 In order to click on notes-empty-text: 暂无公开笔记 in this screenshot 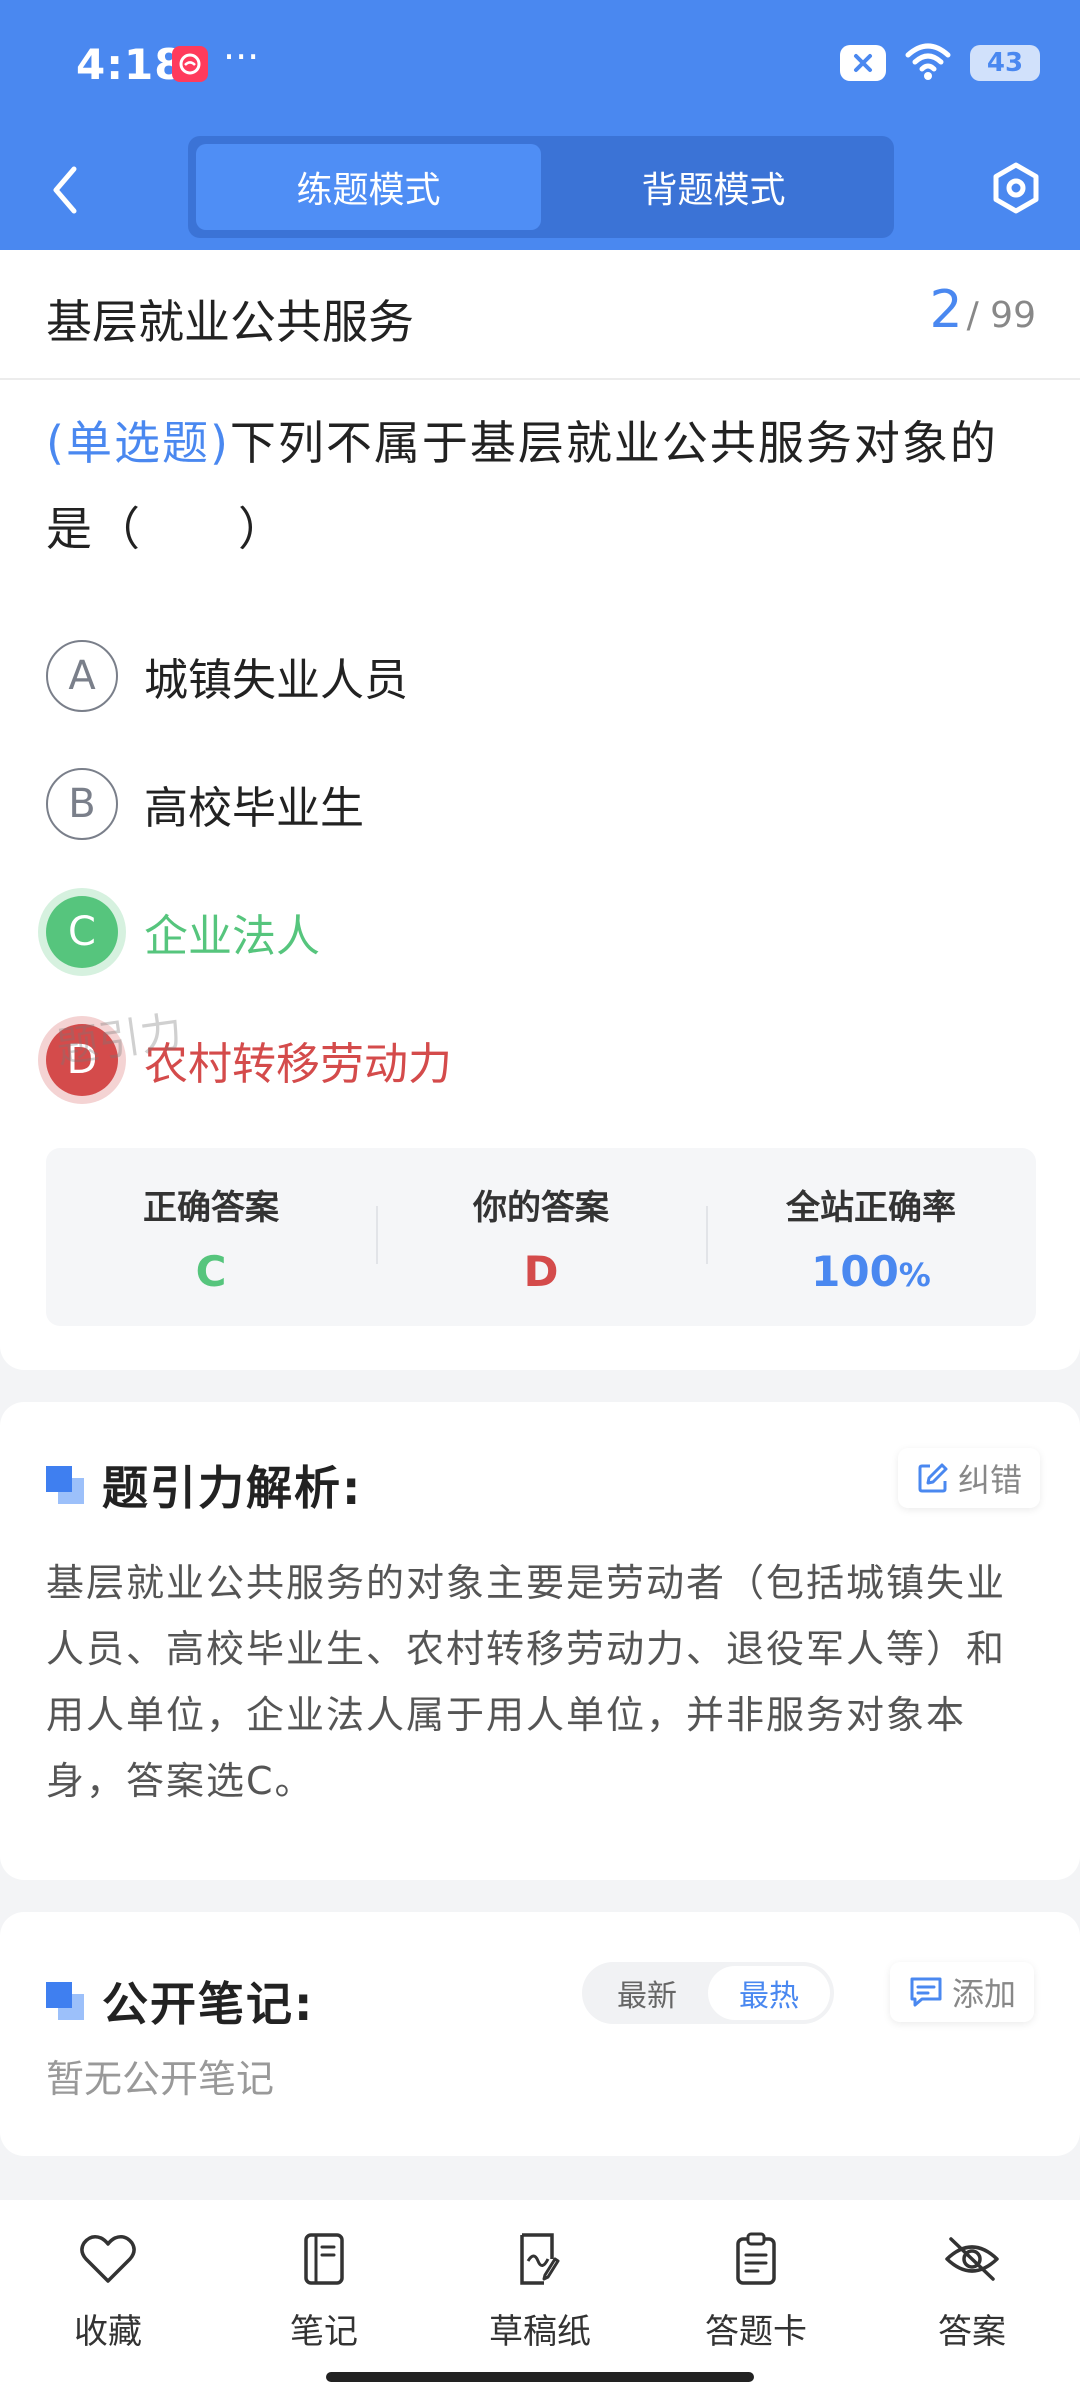, I will do `click(160, 2079)`.